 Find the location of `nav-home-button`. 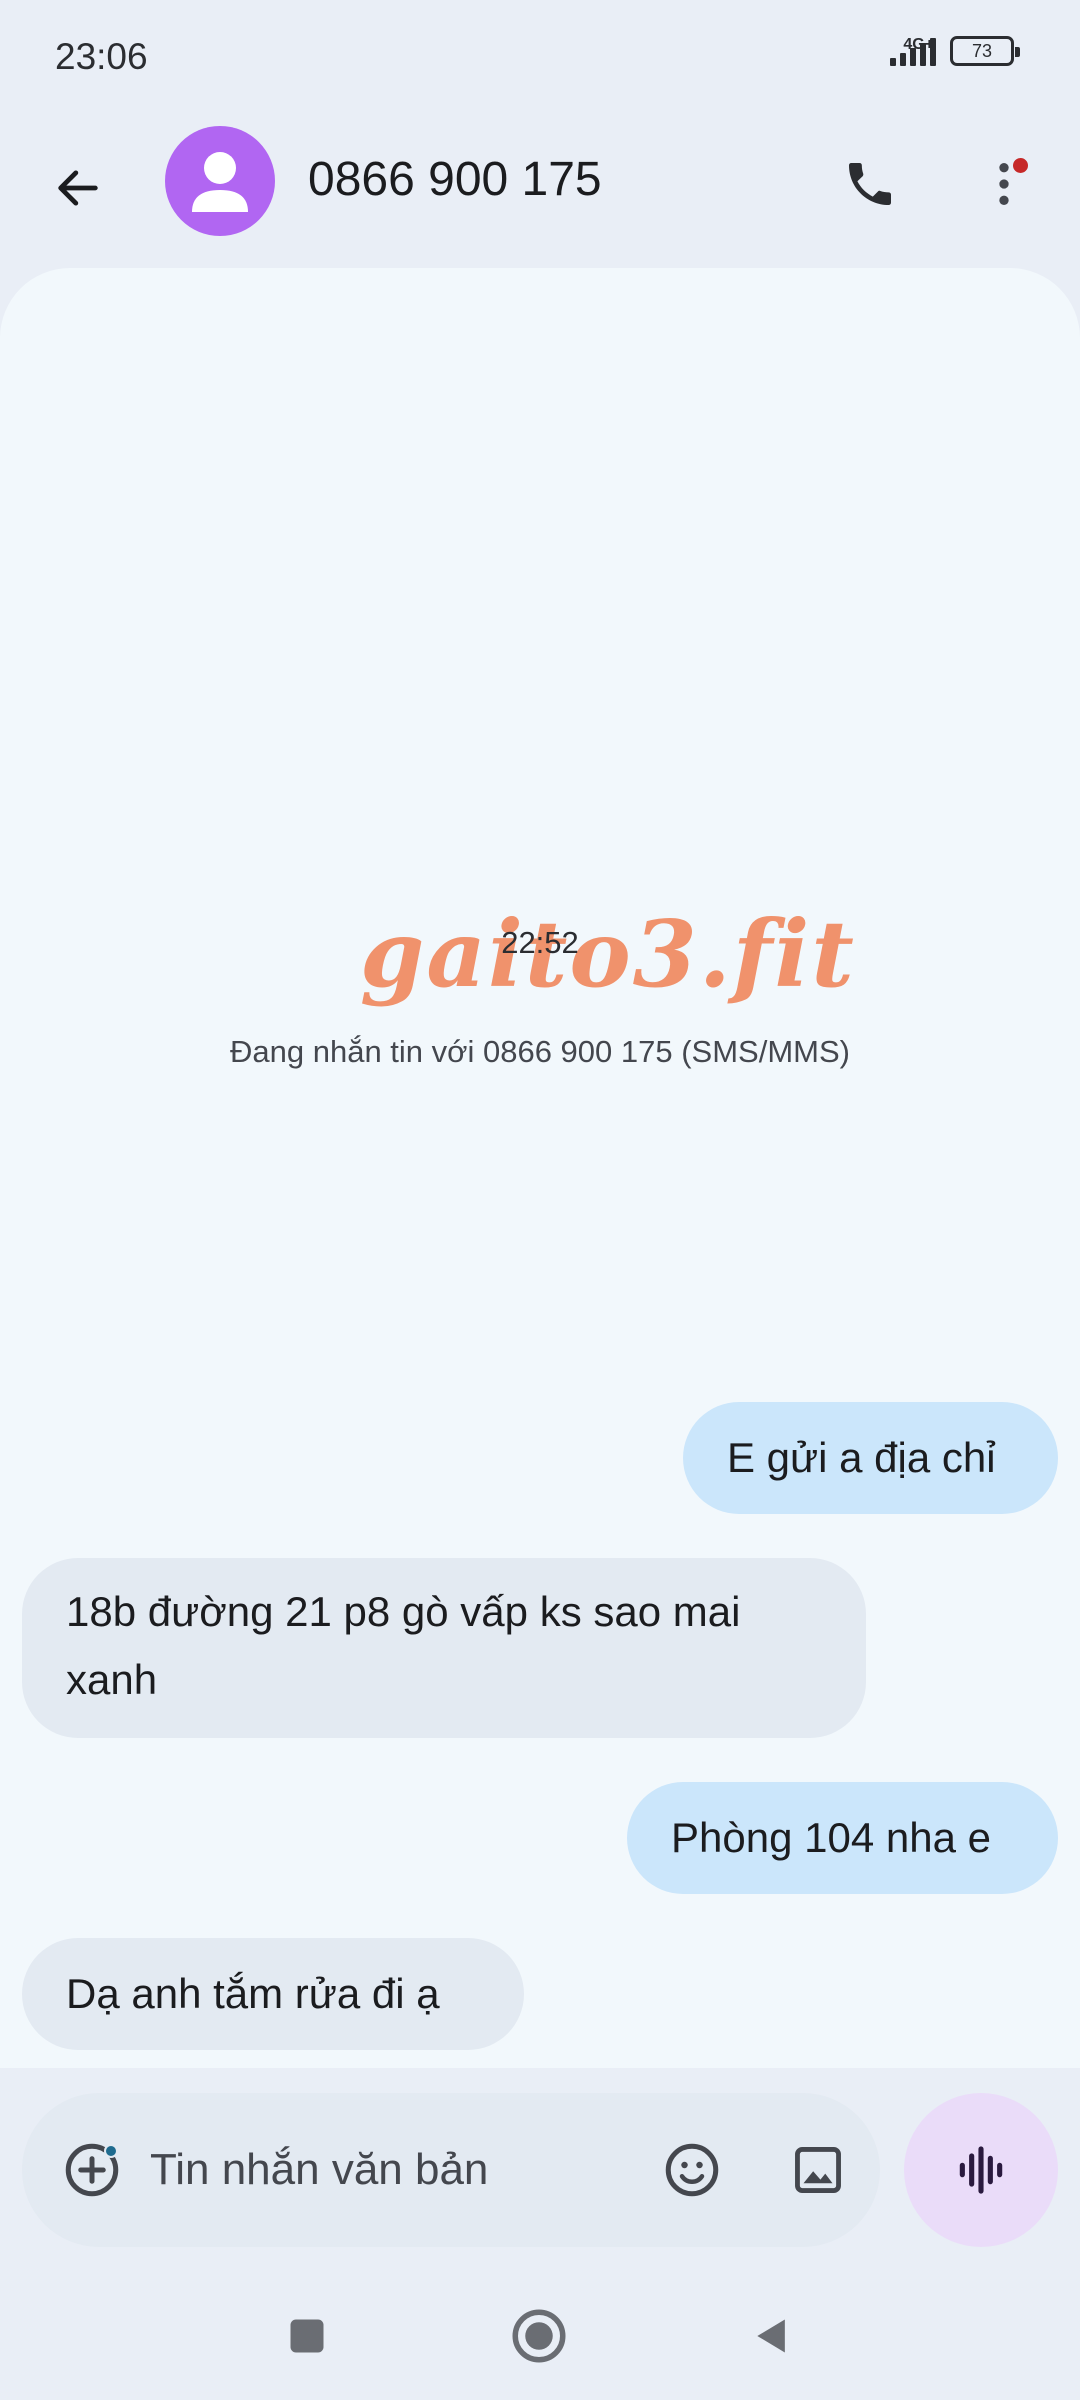

nav-home-button is located at coordinates (539, 2336).